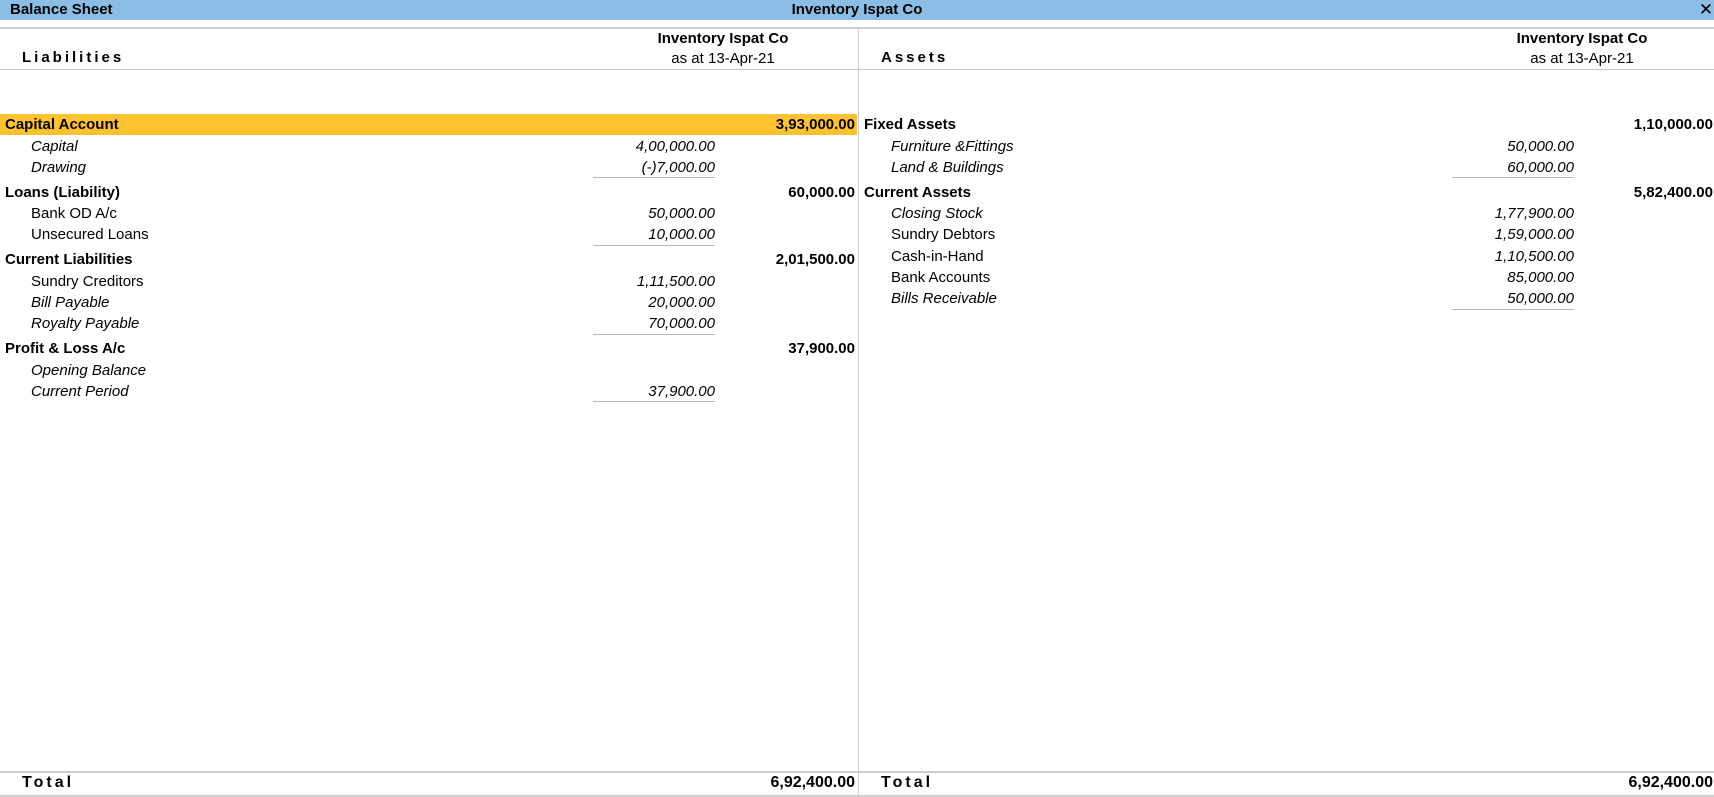 Image resolution: width=1714 pixels, height=797 pixels. I want to click on ledger-row: Opening Balance, so click(88, 370).